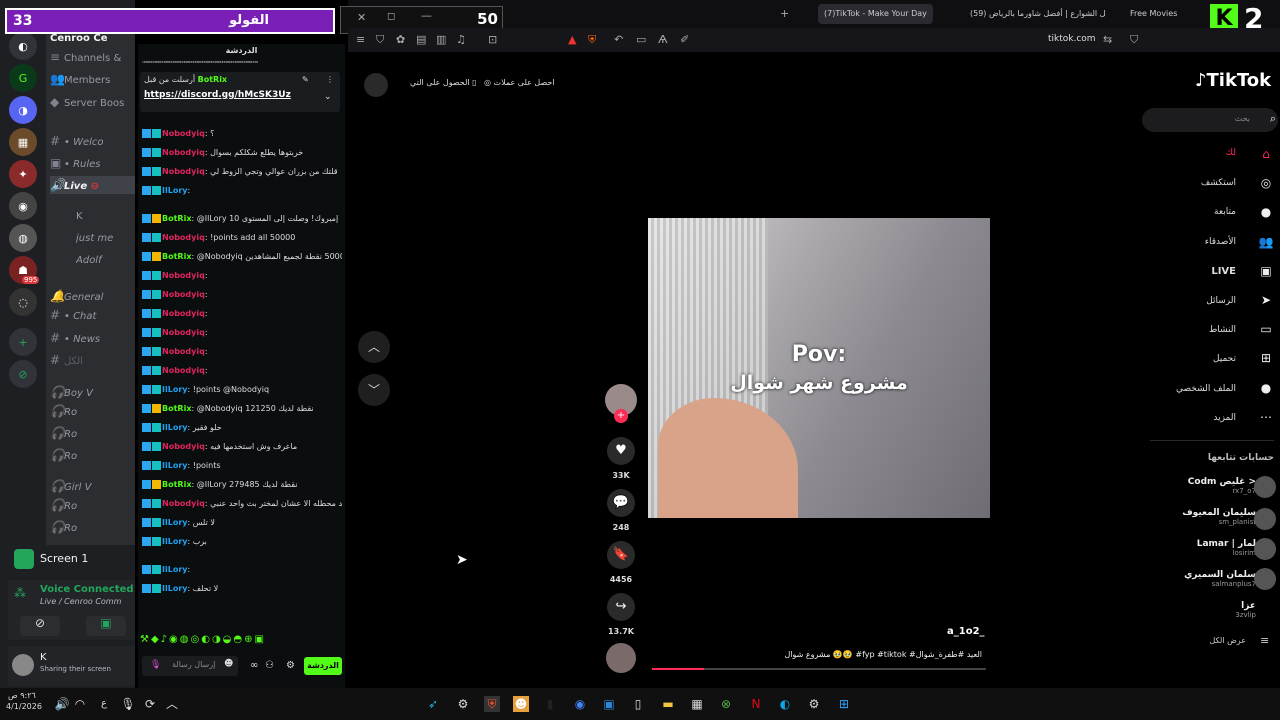  I want to click on video-player: Pov: مشروع شهر شوال, so click(819, 368).